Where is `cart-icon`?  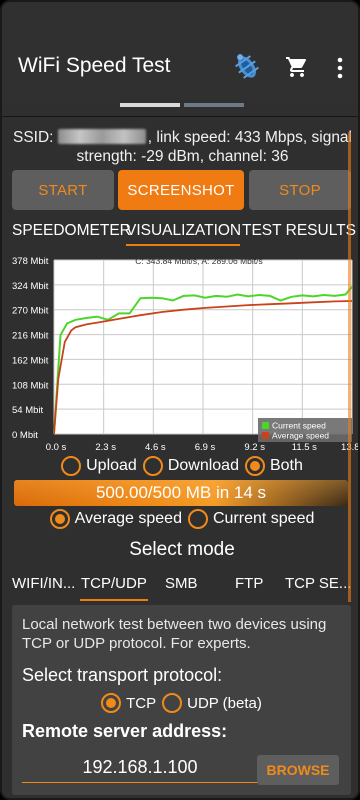
cart-icon is located at coordinates (297, 67).